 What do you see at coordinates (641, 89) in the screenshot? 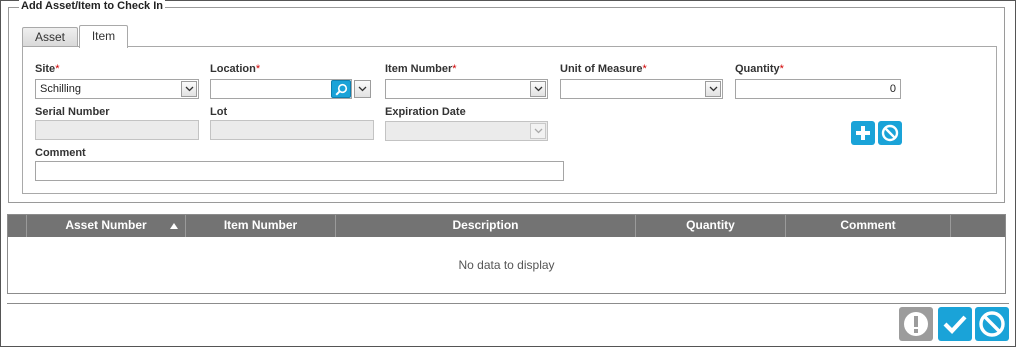
I see `unit-of-measure-select` at bounding box center [641, 89].